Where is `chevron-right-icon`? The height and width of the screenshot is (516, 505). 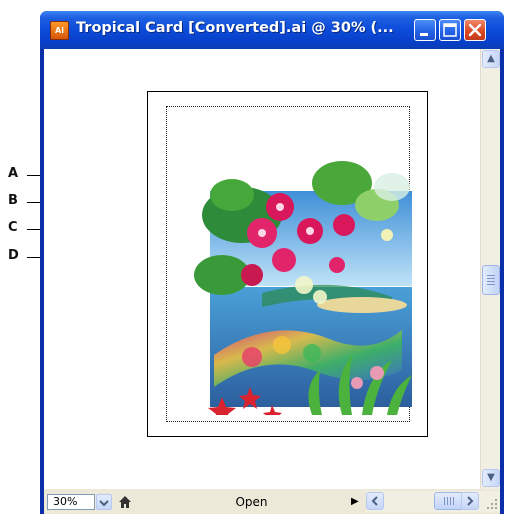
chevron-right-icon is located at coordinates (470, 501).